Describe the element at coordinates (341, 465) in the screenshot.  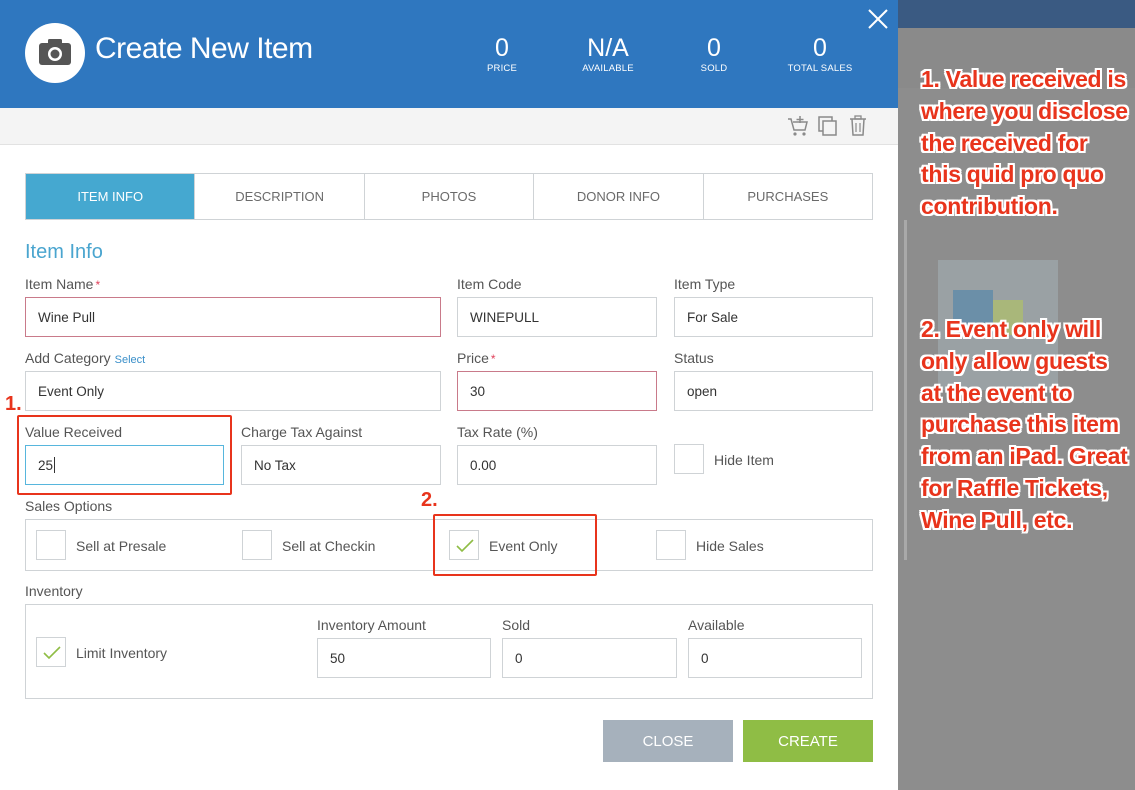
I see `charge-tax-select: No Tax` at that location.